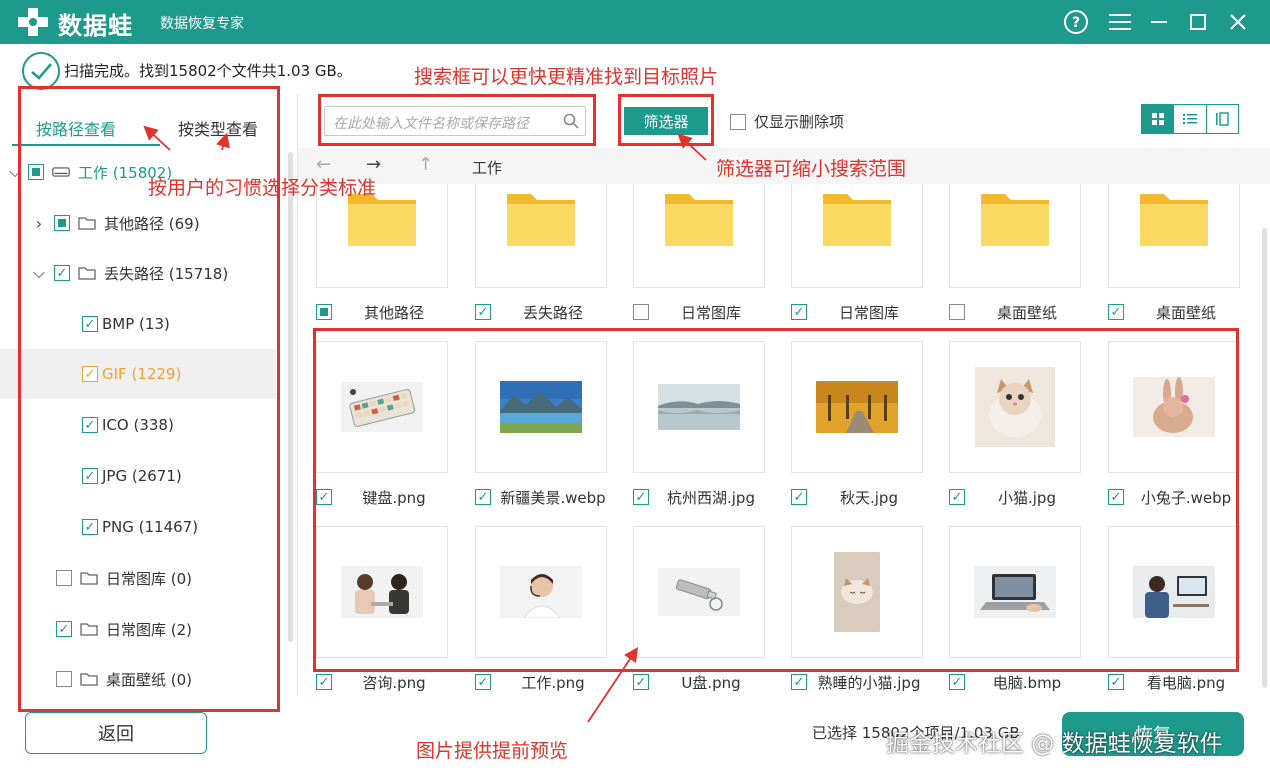  I want to click on folder-name: 丢失路径, so click(552, 312).